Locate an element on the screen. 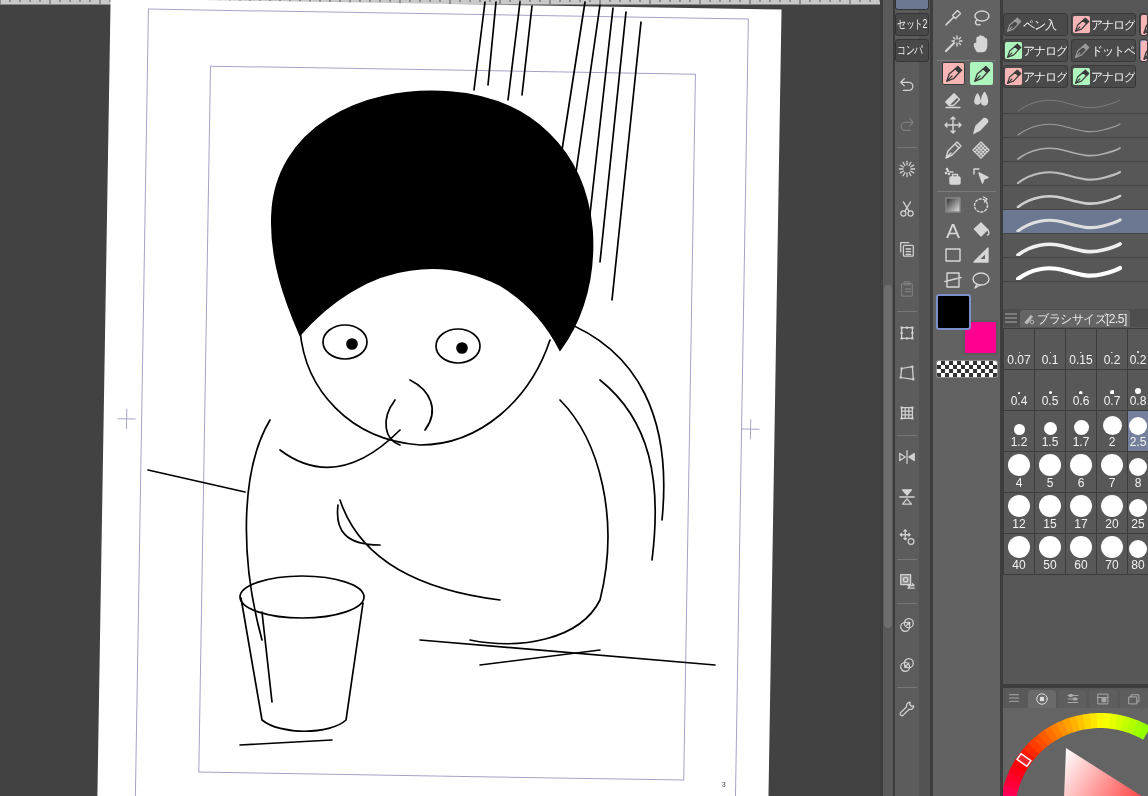 The width and height of the screenshot is (1148, 796). brush-size-option: 15 is located at coordinates (1050, 513).